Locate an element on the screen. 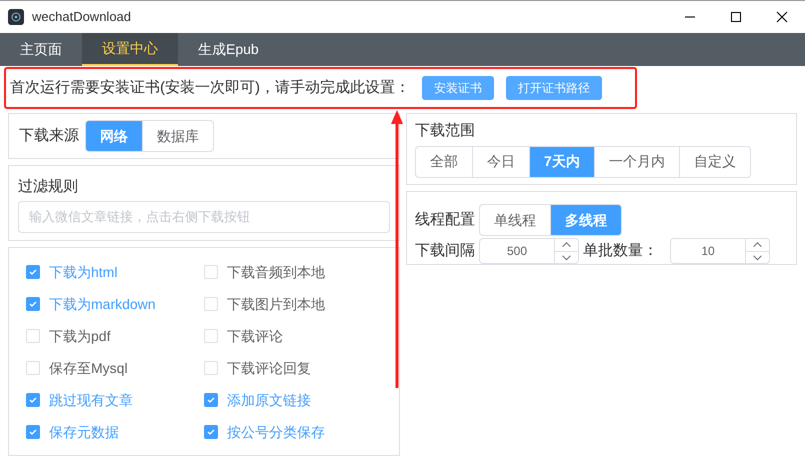 This screenshot has width=805, height=461. close-icon is located at coordinates (782, 17).